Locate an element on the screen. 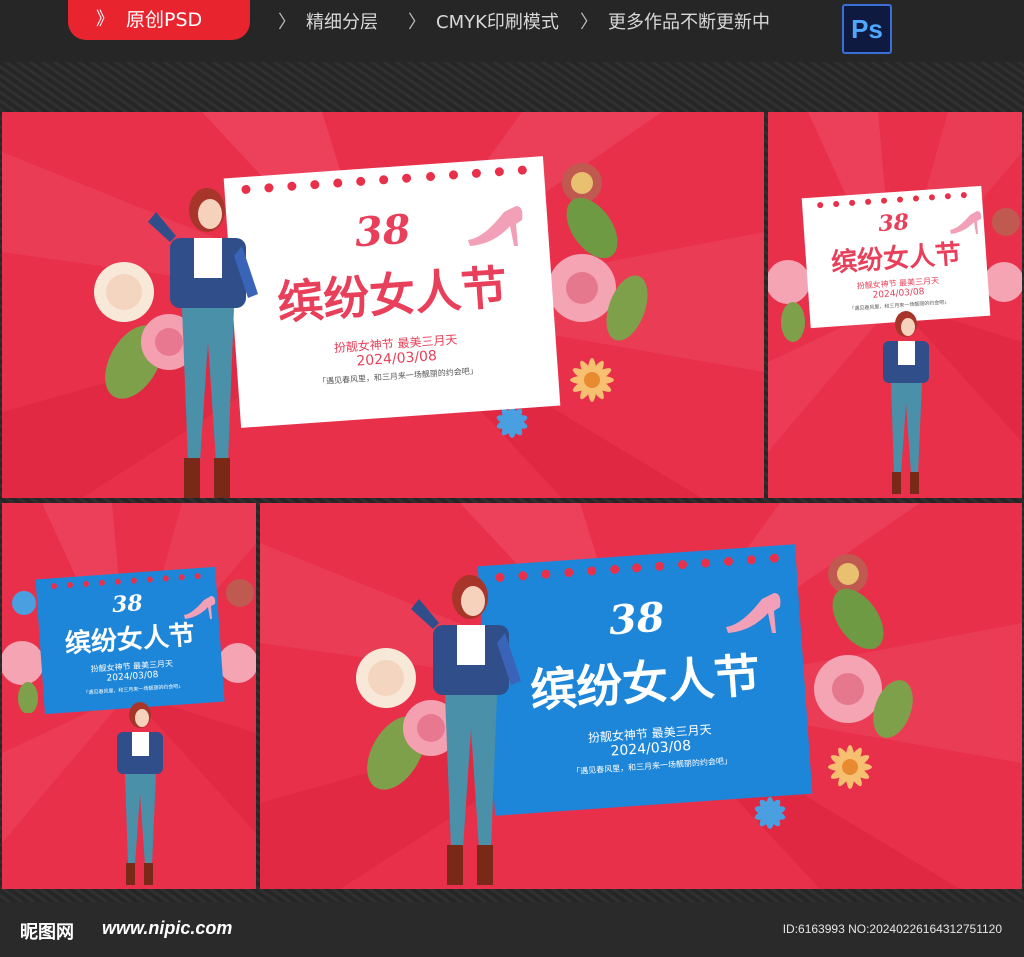 This screenshot has height=957, width=1024. site-url: www.nipic.com is located at coordinates (167, 928).